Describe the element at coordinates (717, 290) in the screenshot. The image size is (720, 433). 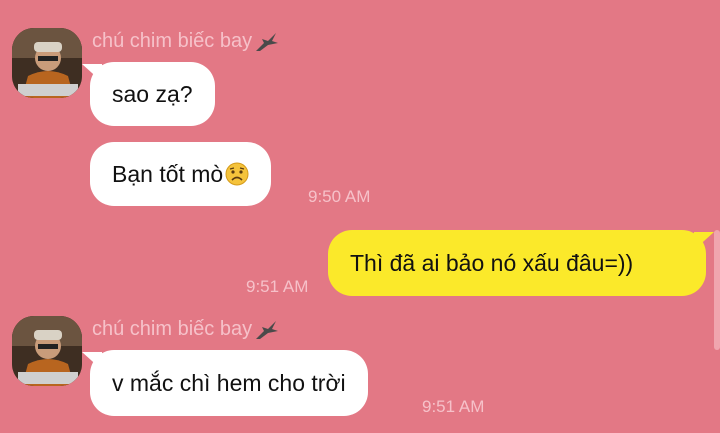
I see `scrollbar` at that location.